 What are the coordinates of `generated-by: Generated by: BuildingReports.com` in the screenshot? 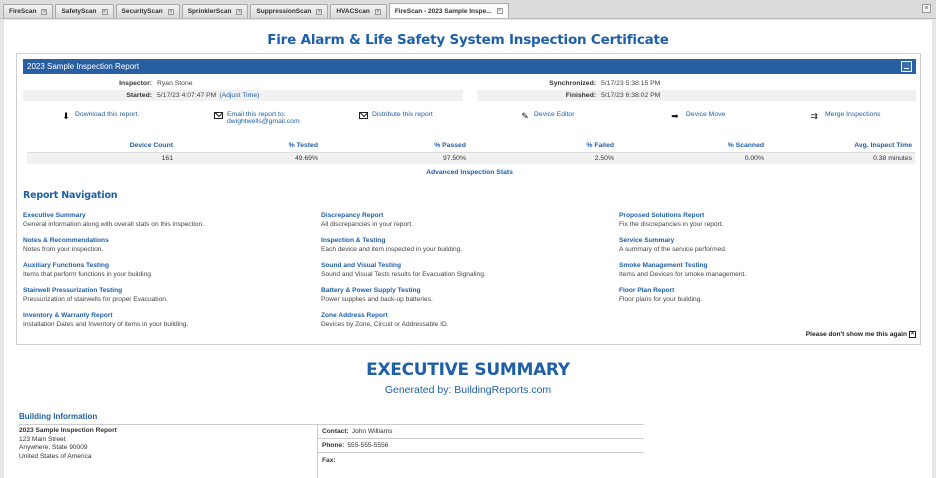 It's located at (468, 390).